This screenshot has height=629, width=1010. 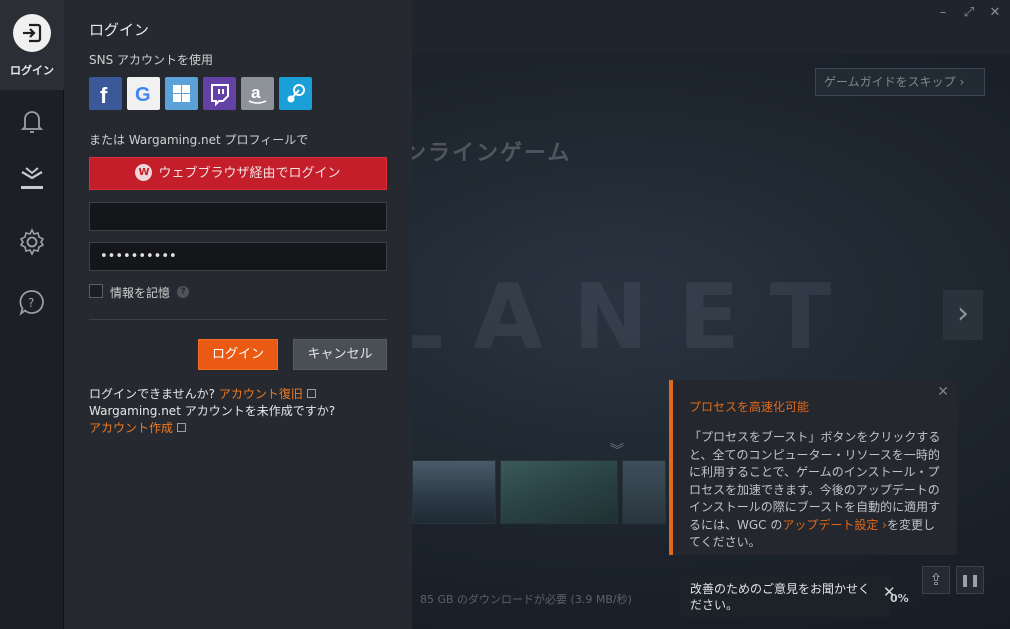 What do you see at coordinates (238, 319) in the screenshot?
I see `divider` at bounding box center [238, 319].